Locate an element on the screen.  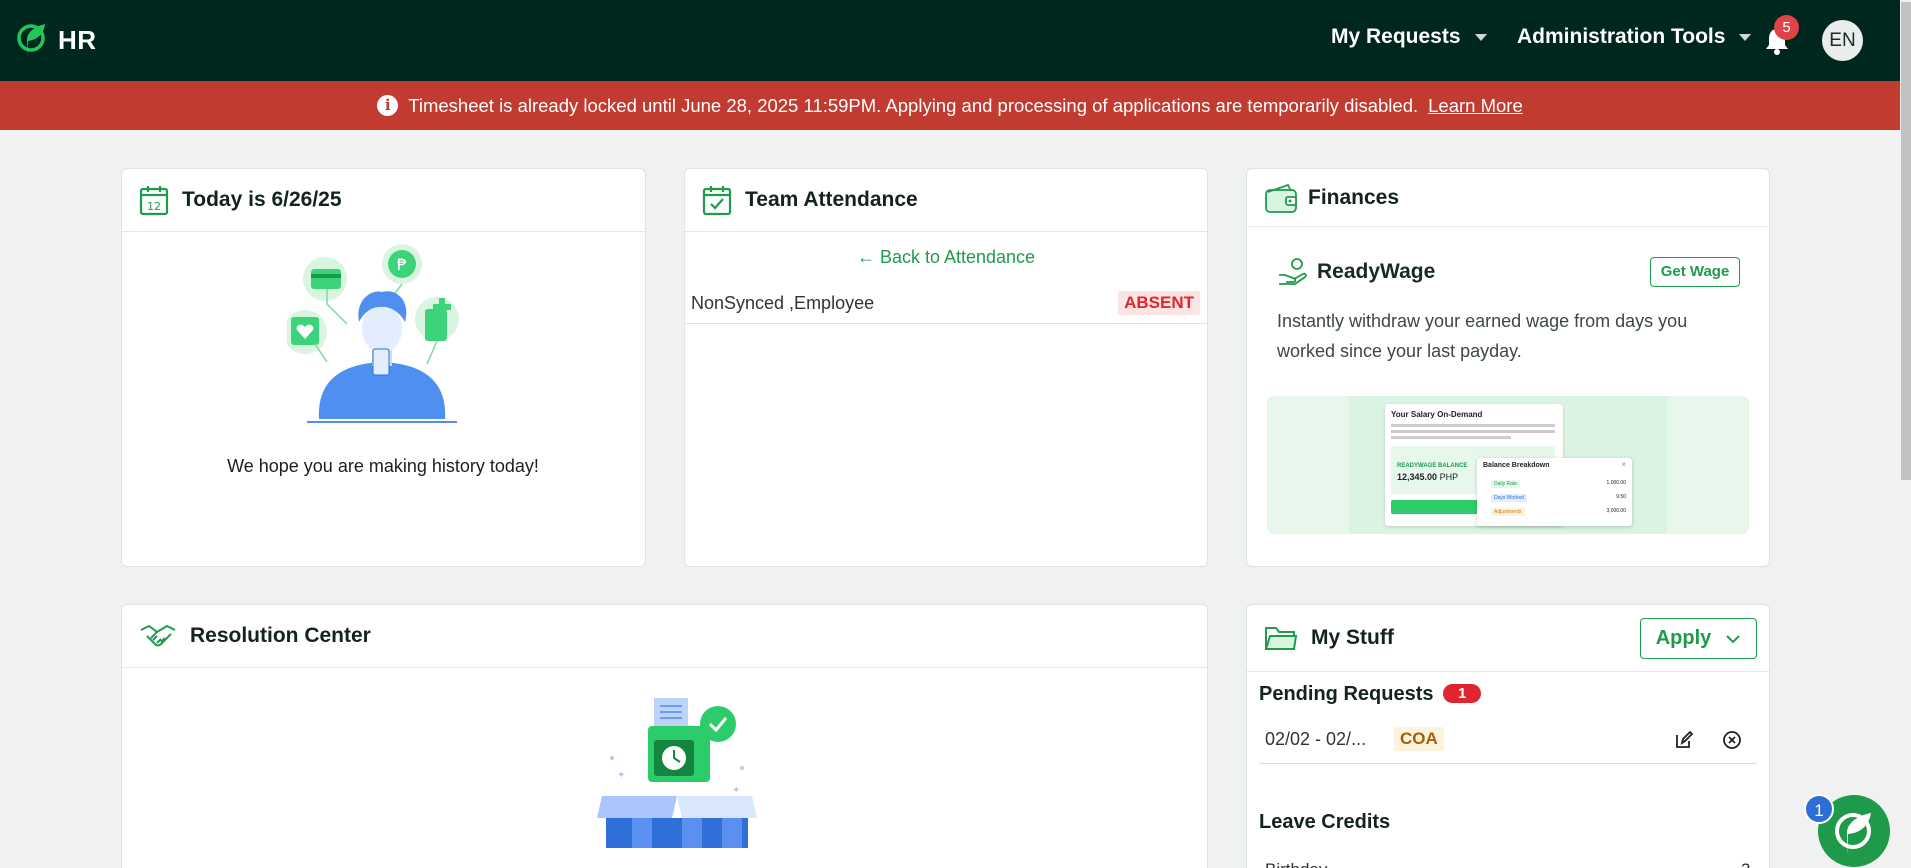
breakdown-label: Daily Rate is located at coordinates (1506, 484).